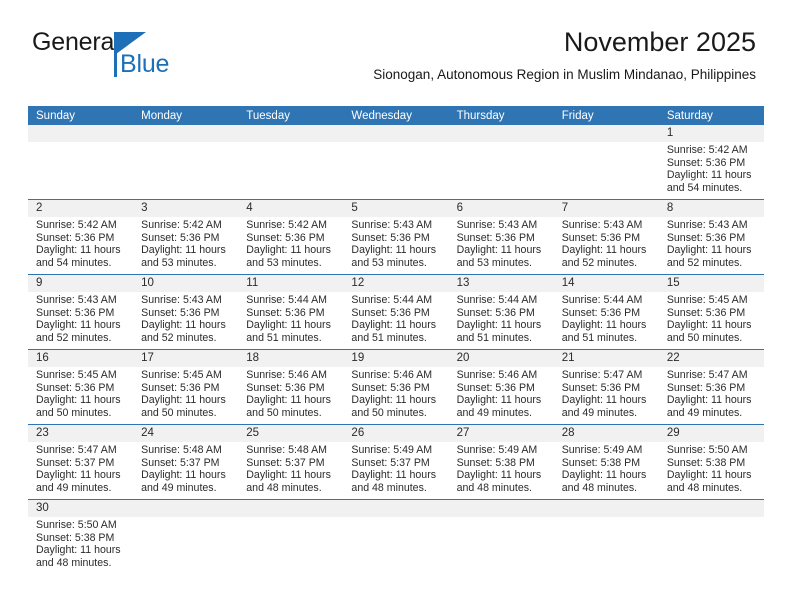 The width and height of the screenshot is (792, 612). Describe the element at coordinates (185, 358) in the screenshot. I see `day-number-17: 17` at that location.